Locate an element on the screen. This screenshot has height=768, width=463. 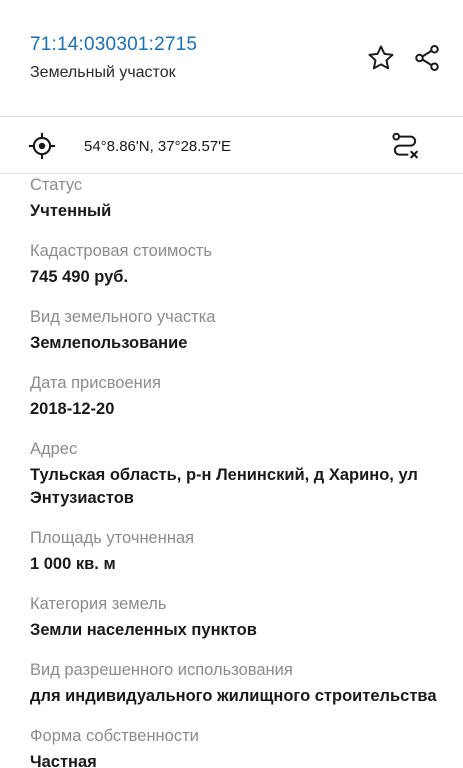
field-label: Форма собственности is located at coordinates (114, 736).